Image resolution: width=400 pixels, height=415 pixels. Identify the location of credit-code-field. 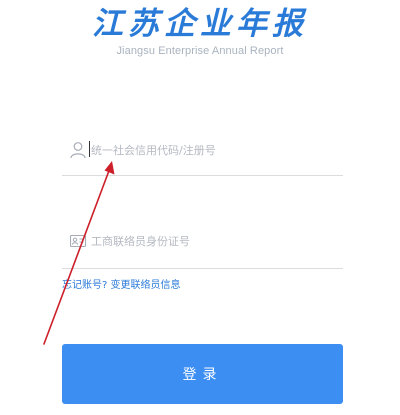
(202, 153).